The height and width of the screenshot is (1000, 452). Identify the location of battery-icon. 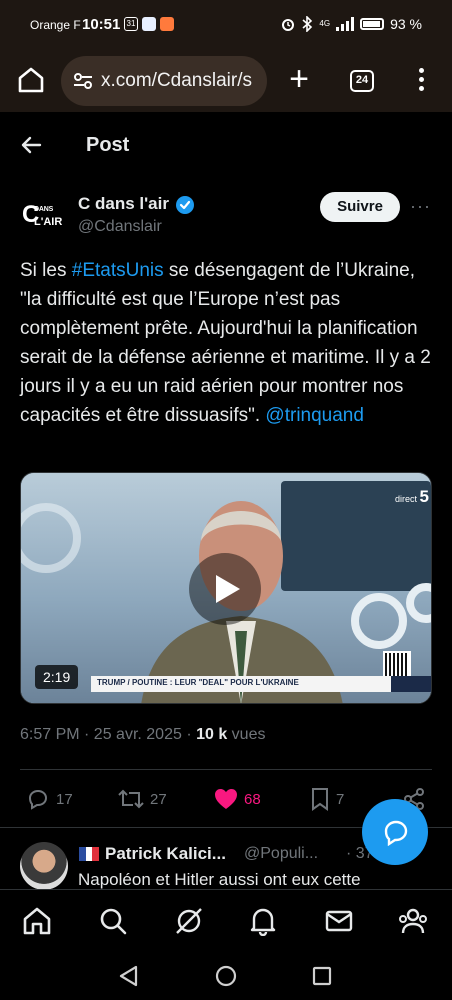
(372, 24).